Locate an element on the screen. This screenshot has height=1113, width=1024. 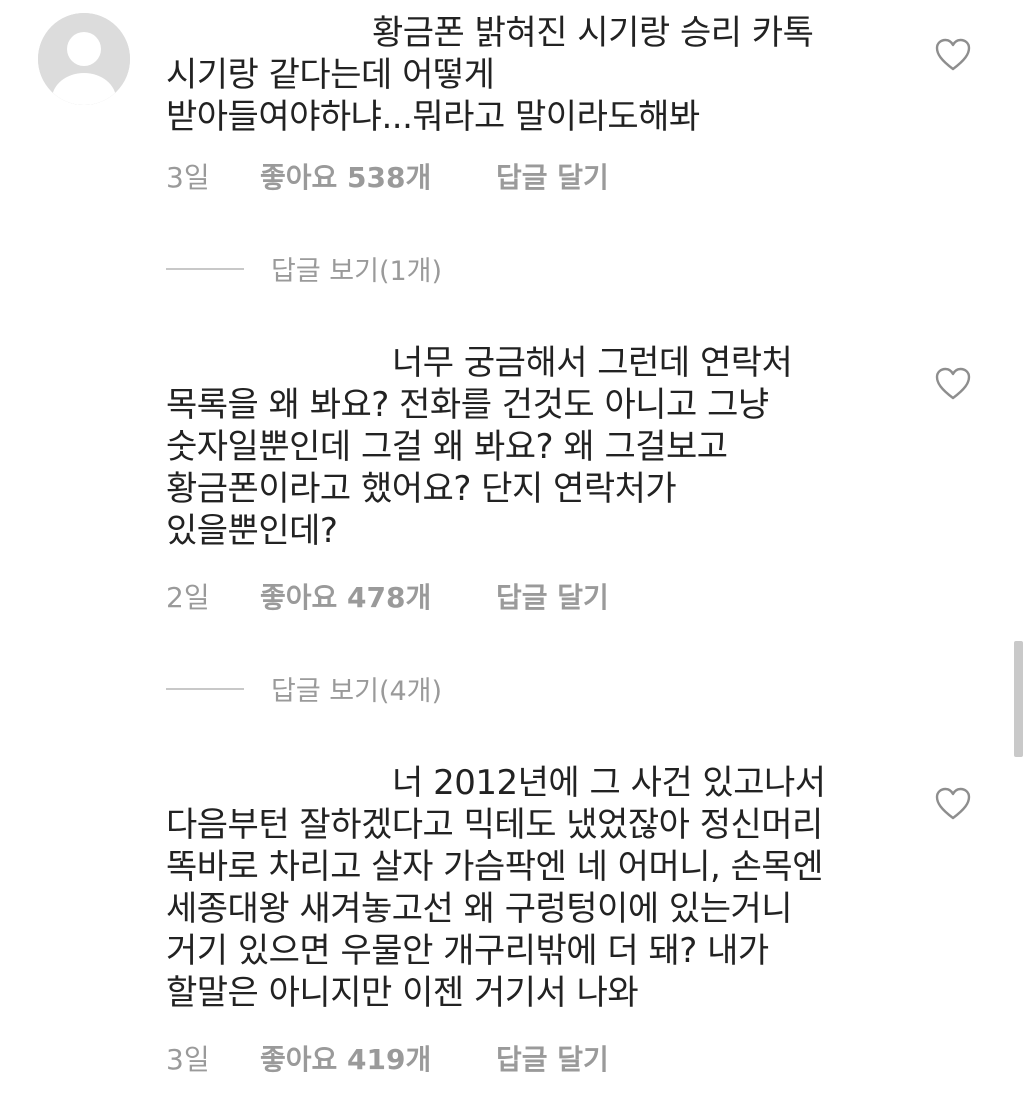
comment-meta: 3일 좋아요 538개 답글 달기 is located at coordinates (387, 178).